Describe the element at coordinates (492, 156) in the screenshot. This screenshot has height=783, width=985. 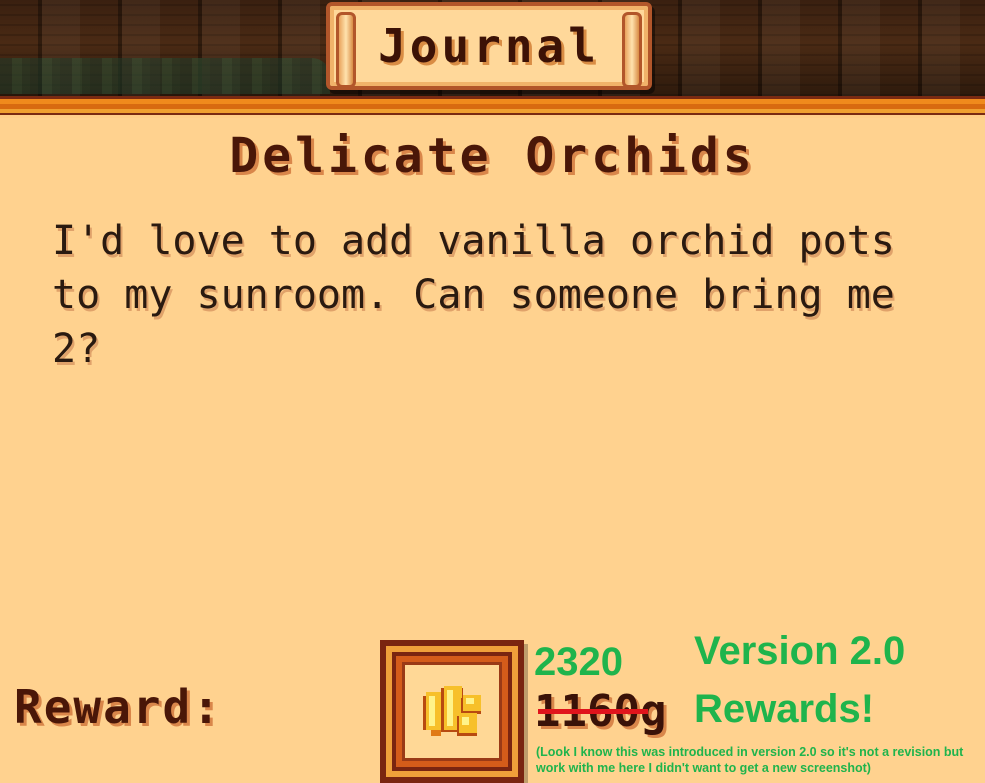
I see `quest-title: Delicate Orchids` at that location.